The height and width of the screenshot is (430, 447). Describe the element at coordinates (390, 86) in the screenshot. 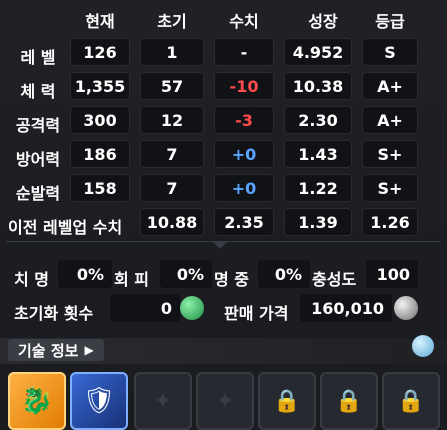

I see `cell-hp-grade: A+` at that location.